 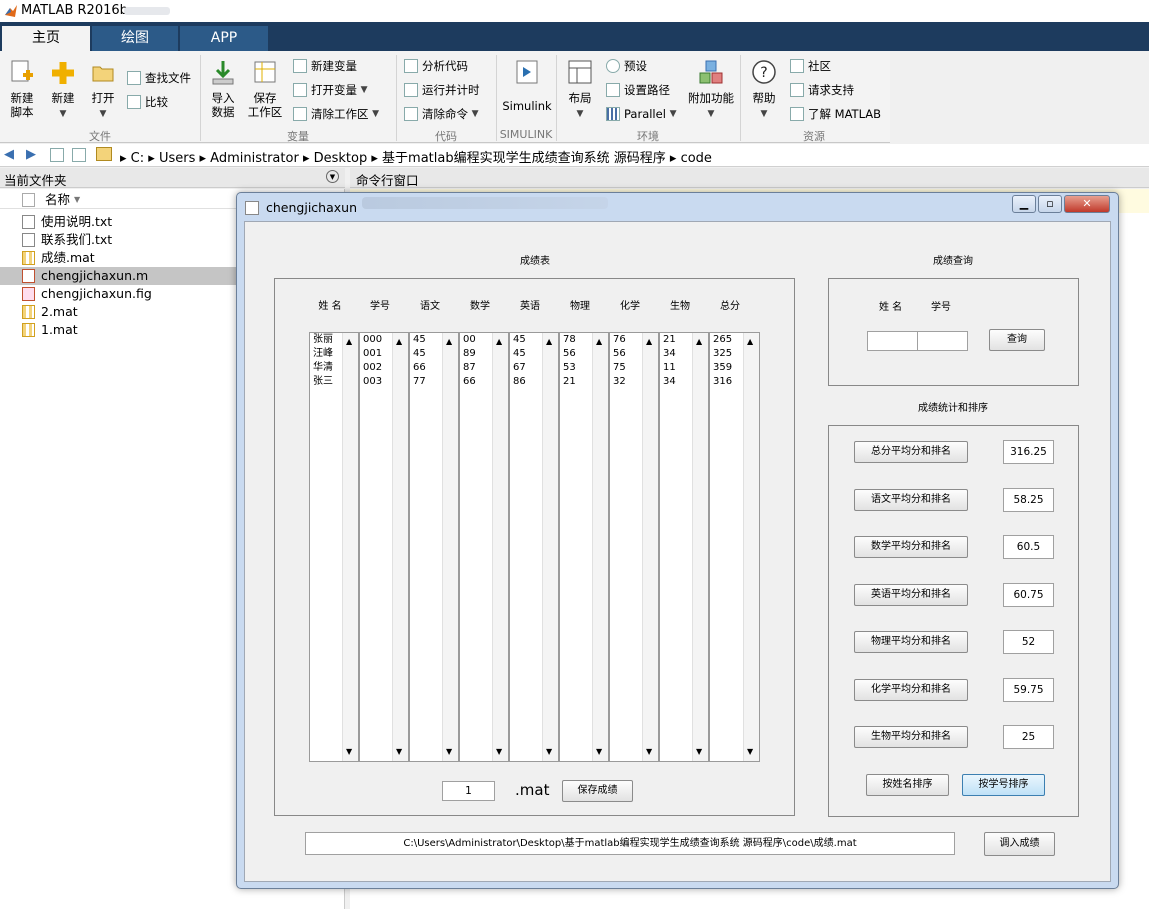 What do you see at coordinates (1028, 452) in the screenshot?
I see `total-average-value: 316.25` at bounding box center [1028, 452].